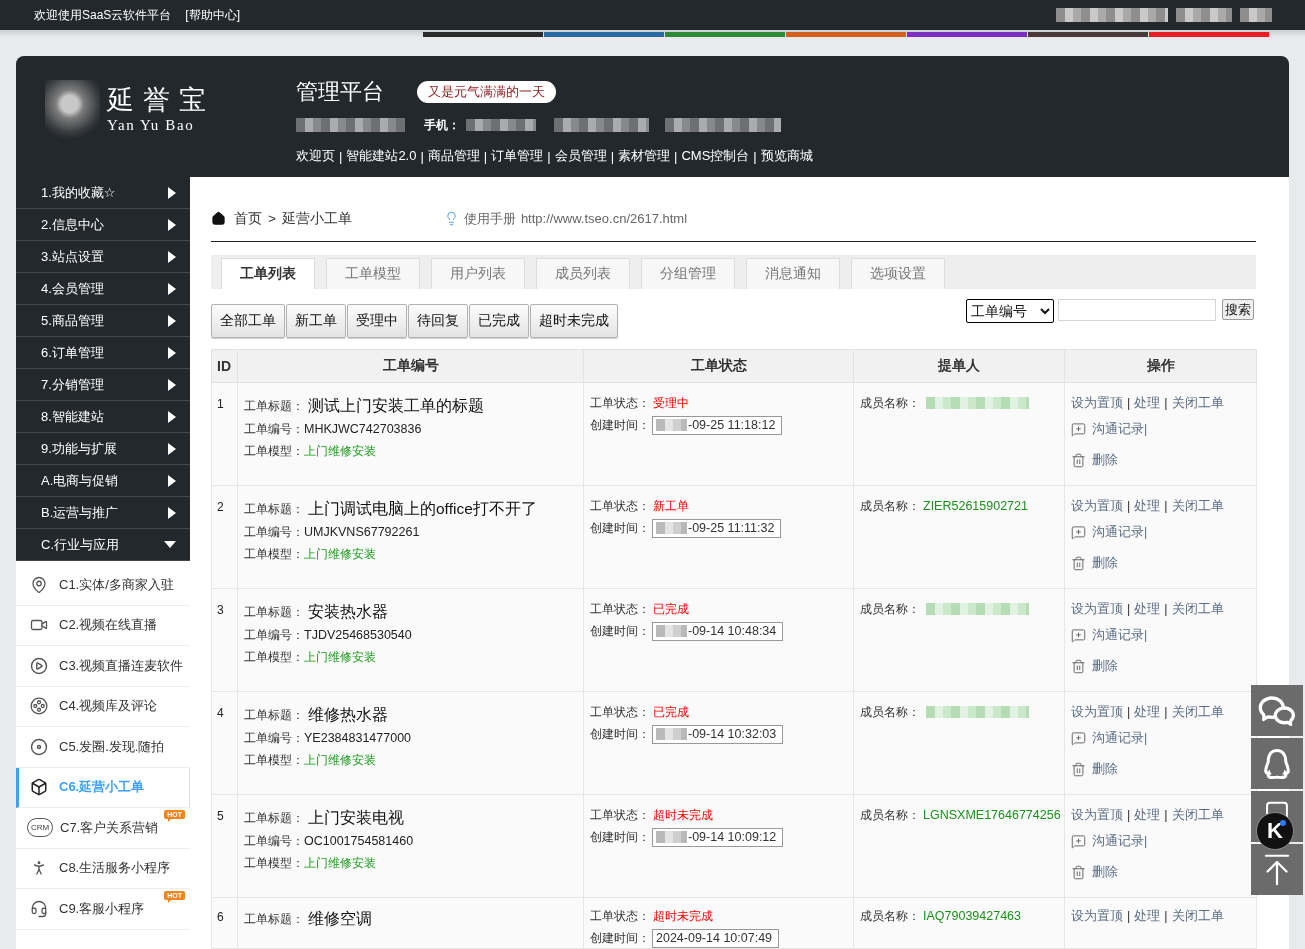 This screenshot has height=949, width=1305. What do you see at coordinates (103, 481) in the screenshot?
I see `sidebar-menu-item: A.电商与促销` at bounding box center [103, 481].